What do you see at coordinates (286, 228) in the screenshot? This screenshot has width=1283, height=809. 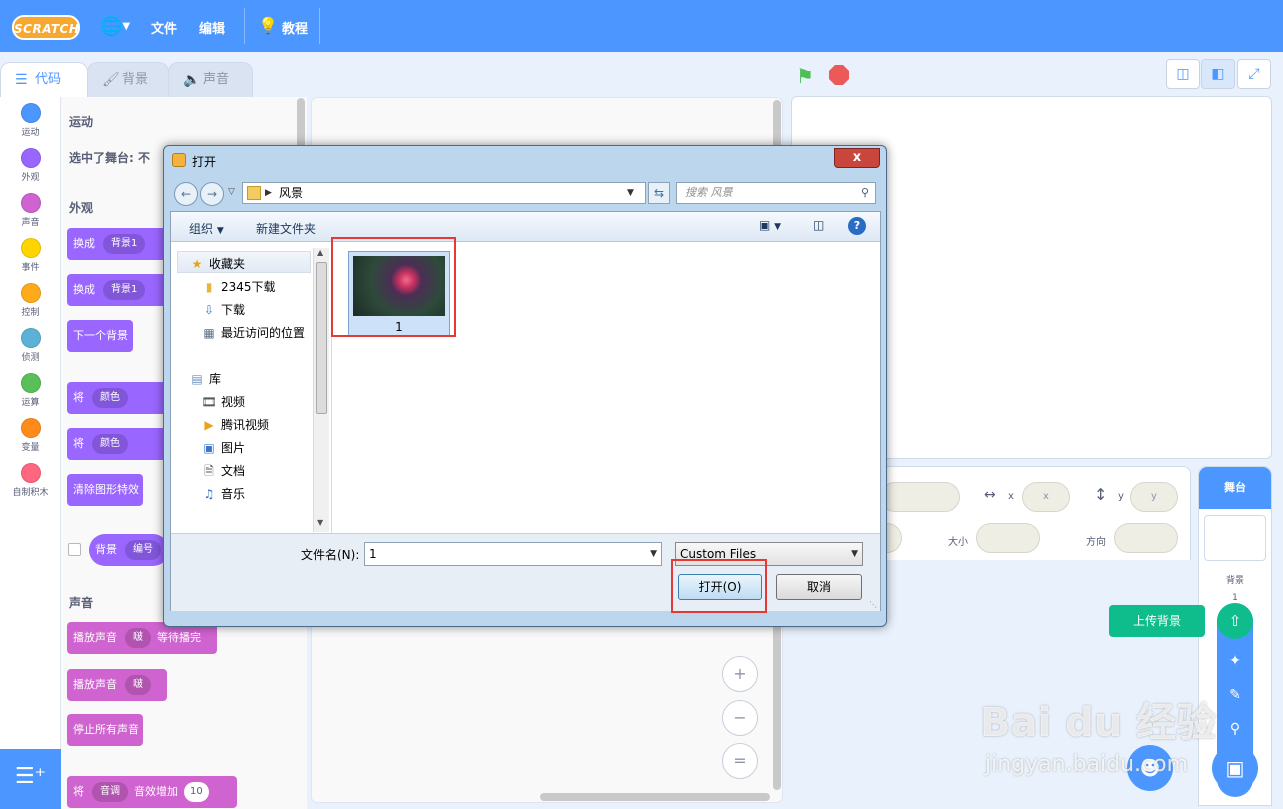 I see `new-folder-button: 新建文件夹` at bounding box center [286, 228].